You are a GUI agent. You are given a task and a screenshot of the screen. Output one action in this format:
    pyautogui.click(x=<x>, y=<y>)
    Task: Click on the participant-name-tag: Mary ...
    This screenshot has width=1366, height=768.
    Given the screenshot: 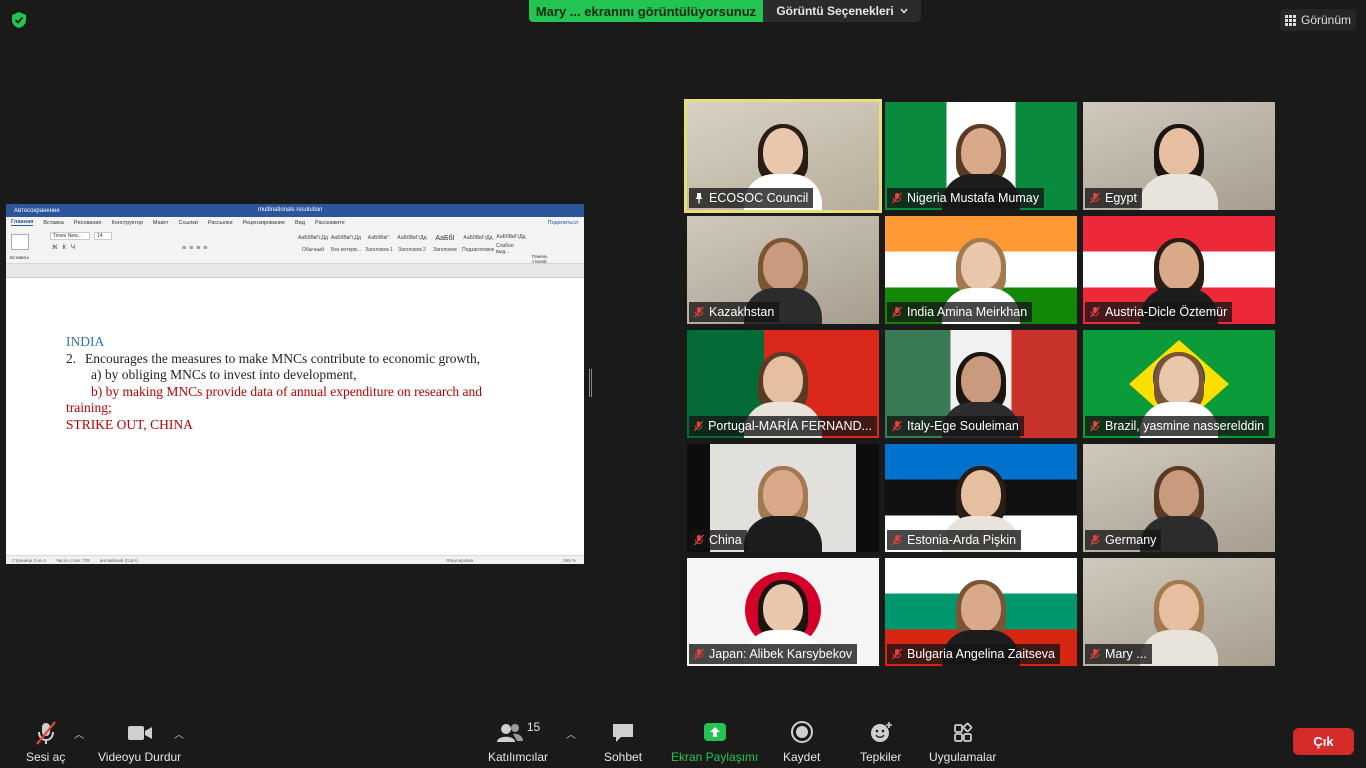 What is the action you would take?
    pyautogui.click(x=1118, y=654)
    